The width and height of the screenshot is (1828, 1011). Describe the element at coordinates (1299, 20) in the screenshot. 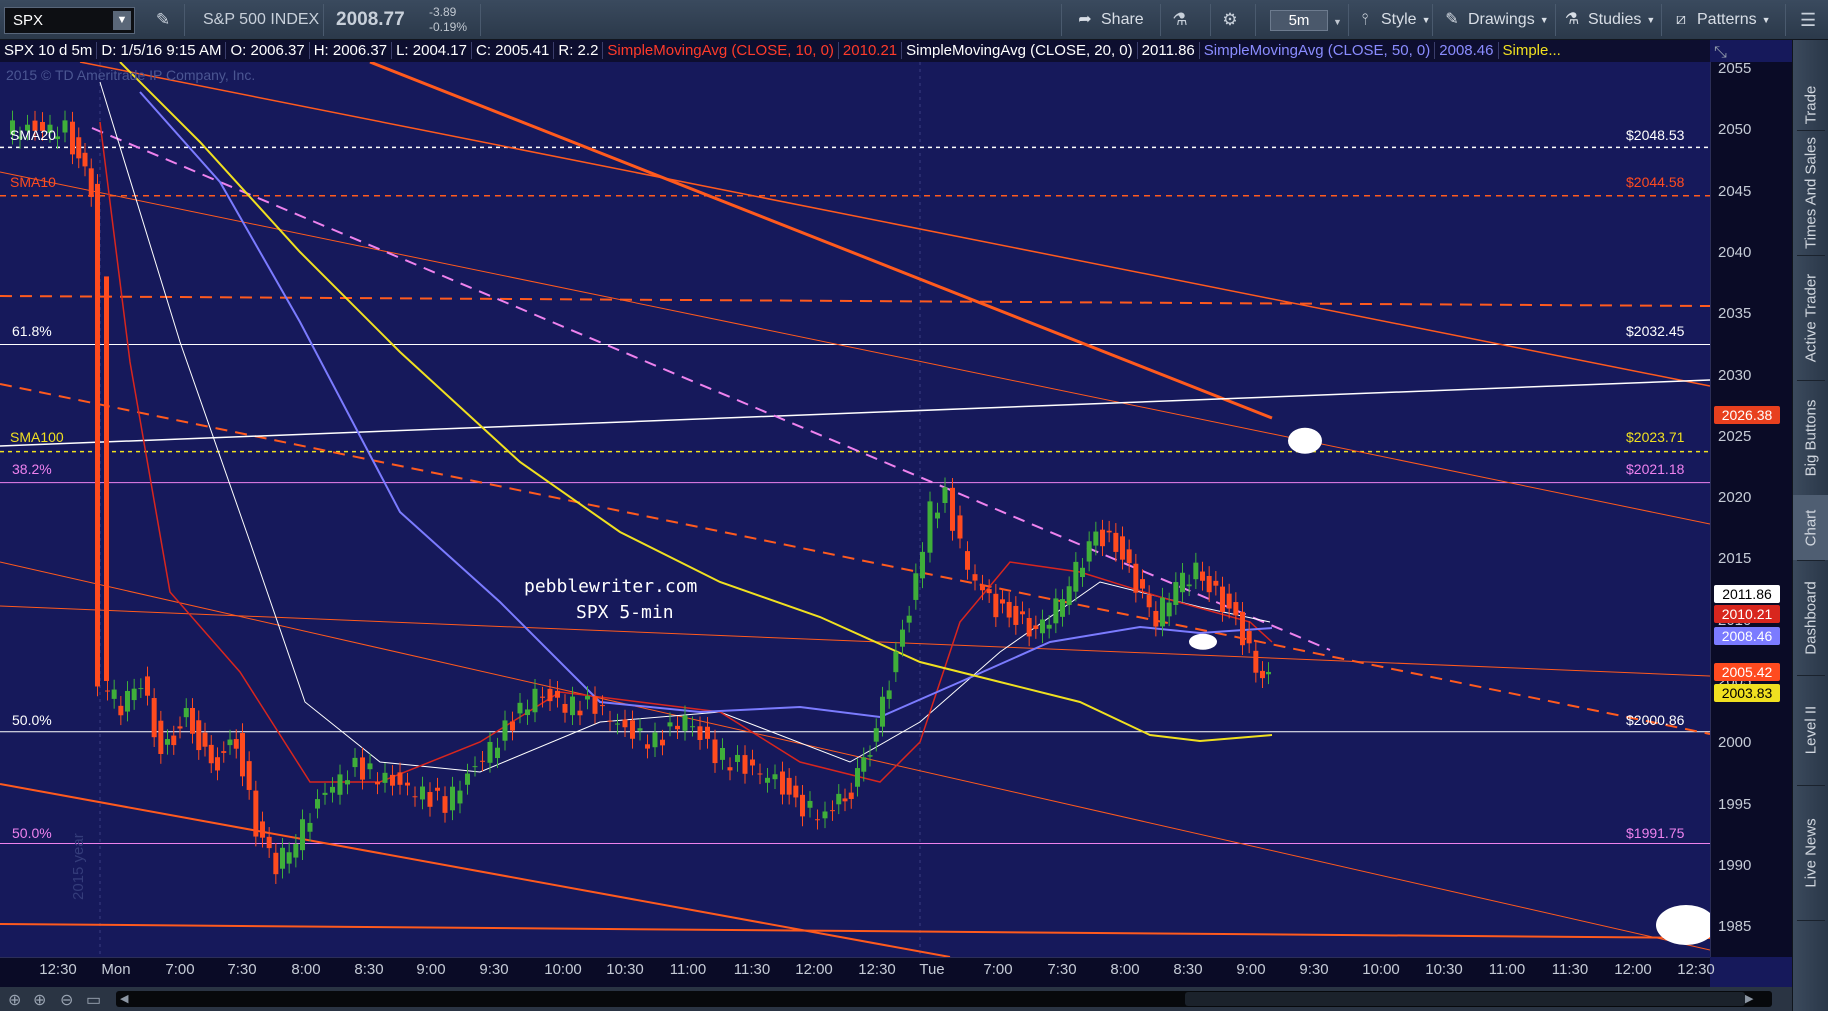

I see `timeframe-selector: 5m` at that location.